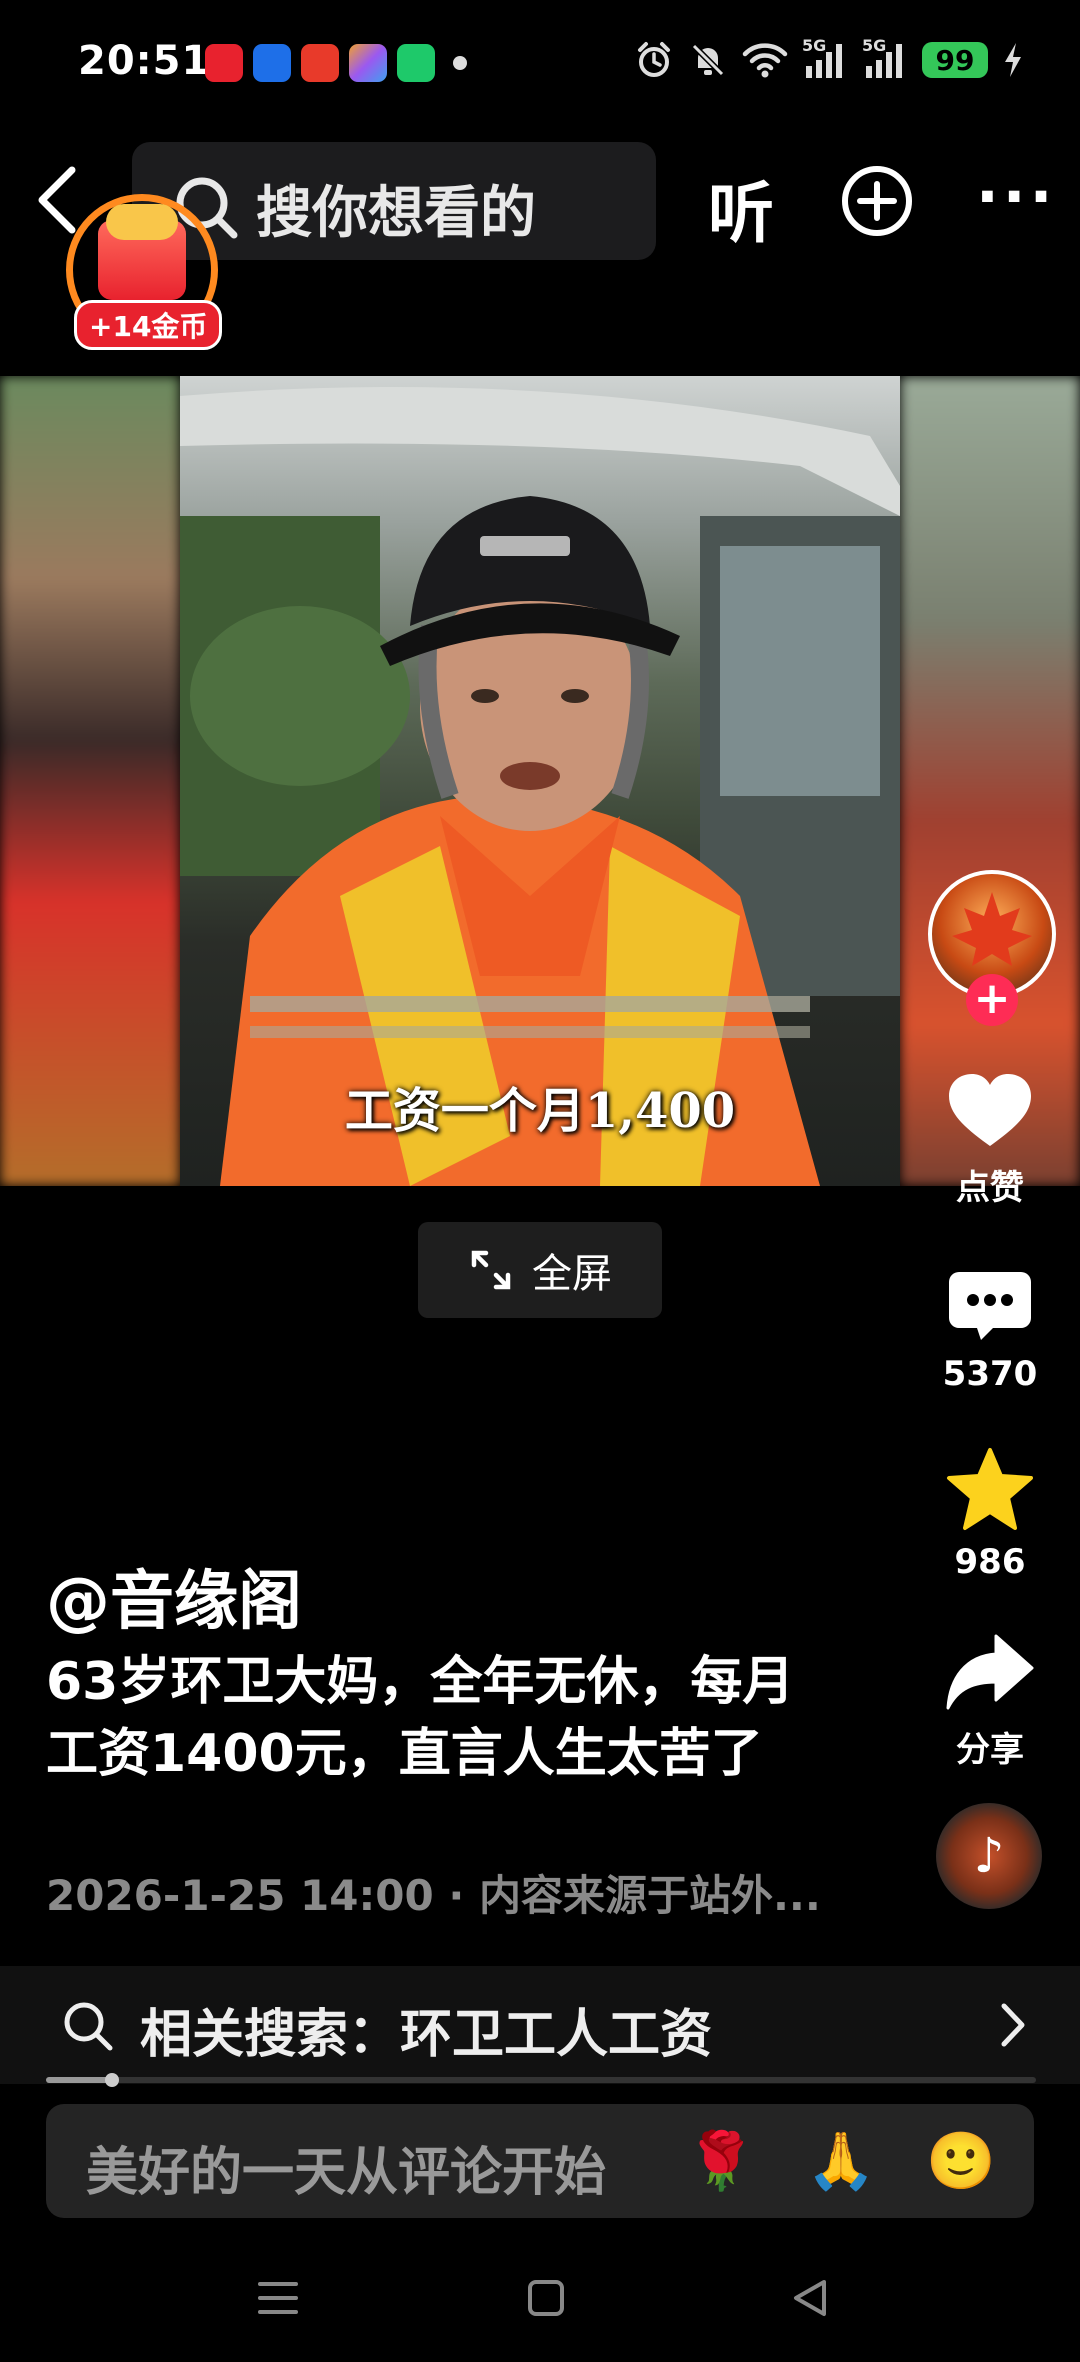 This screenshot has width=1080, height=2362. I want to click on comment-count: 5370, so click(990, 1374).